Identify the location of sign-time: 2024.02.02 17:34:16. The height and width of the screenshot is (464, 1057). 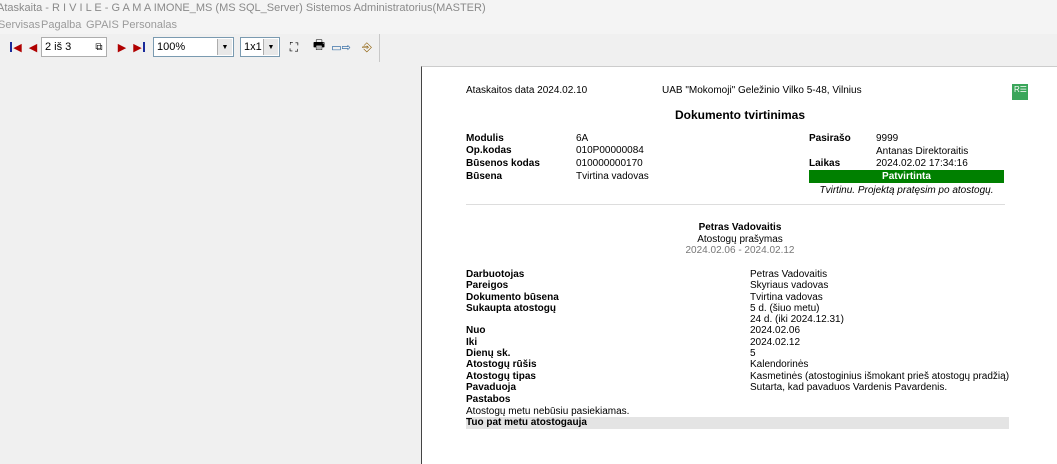
(922, 163).